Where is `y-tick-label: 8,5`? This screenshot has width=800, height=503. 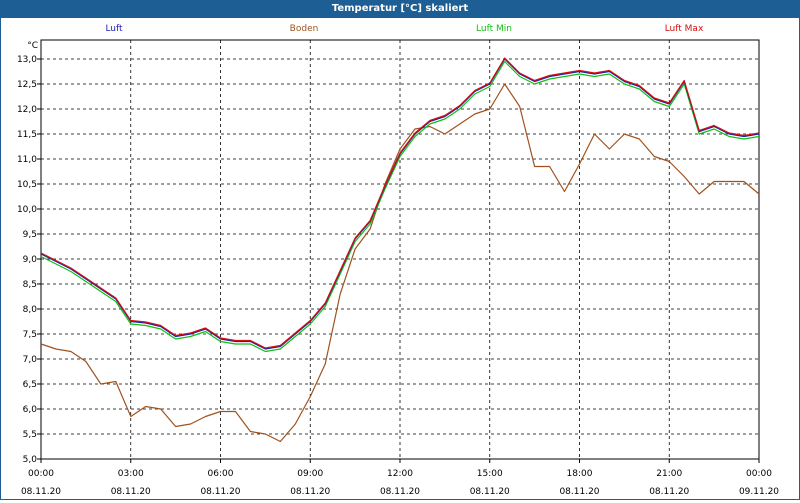
y-tick-label: 8,5 is located at coordinates (30, 285).